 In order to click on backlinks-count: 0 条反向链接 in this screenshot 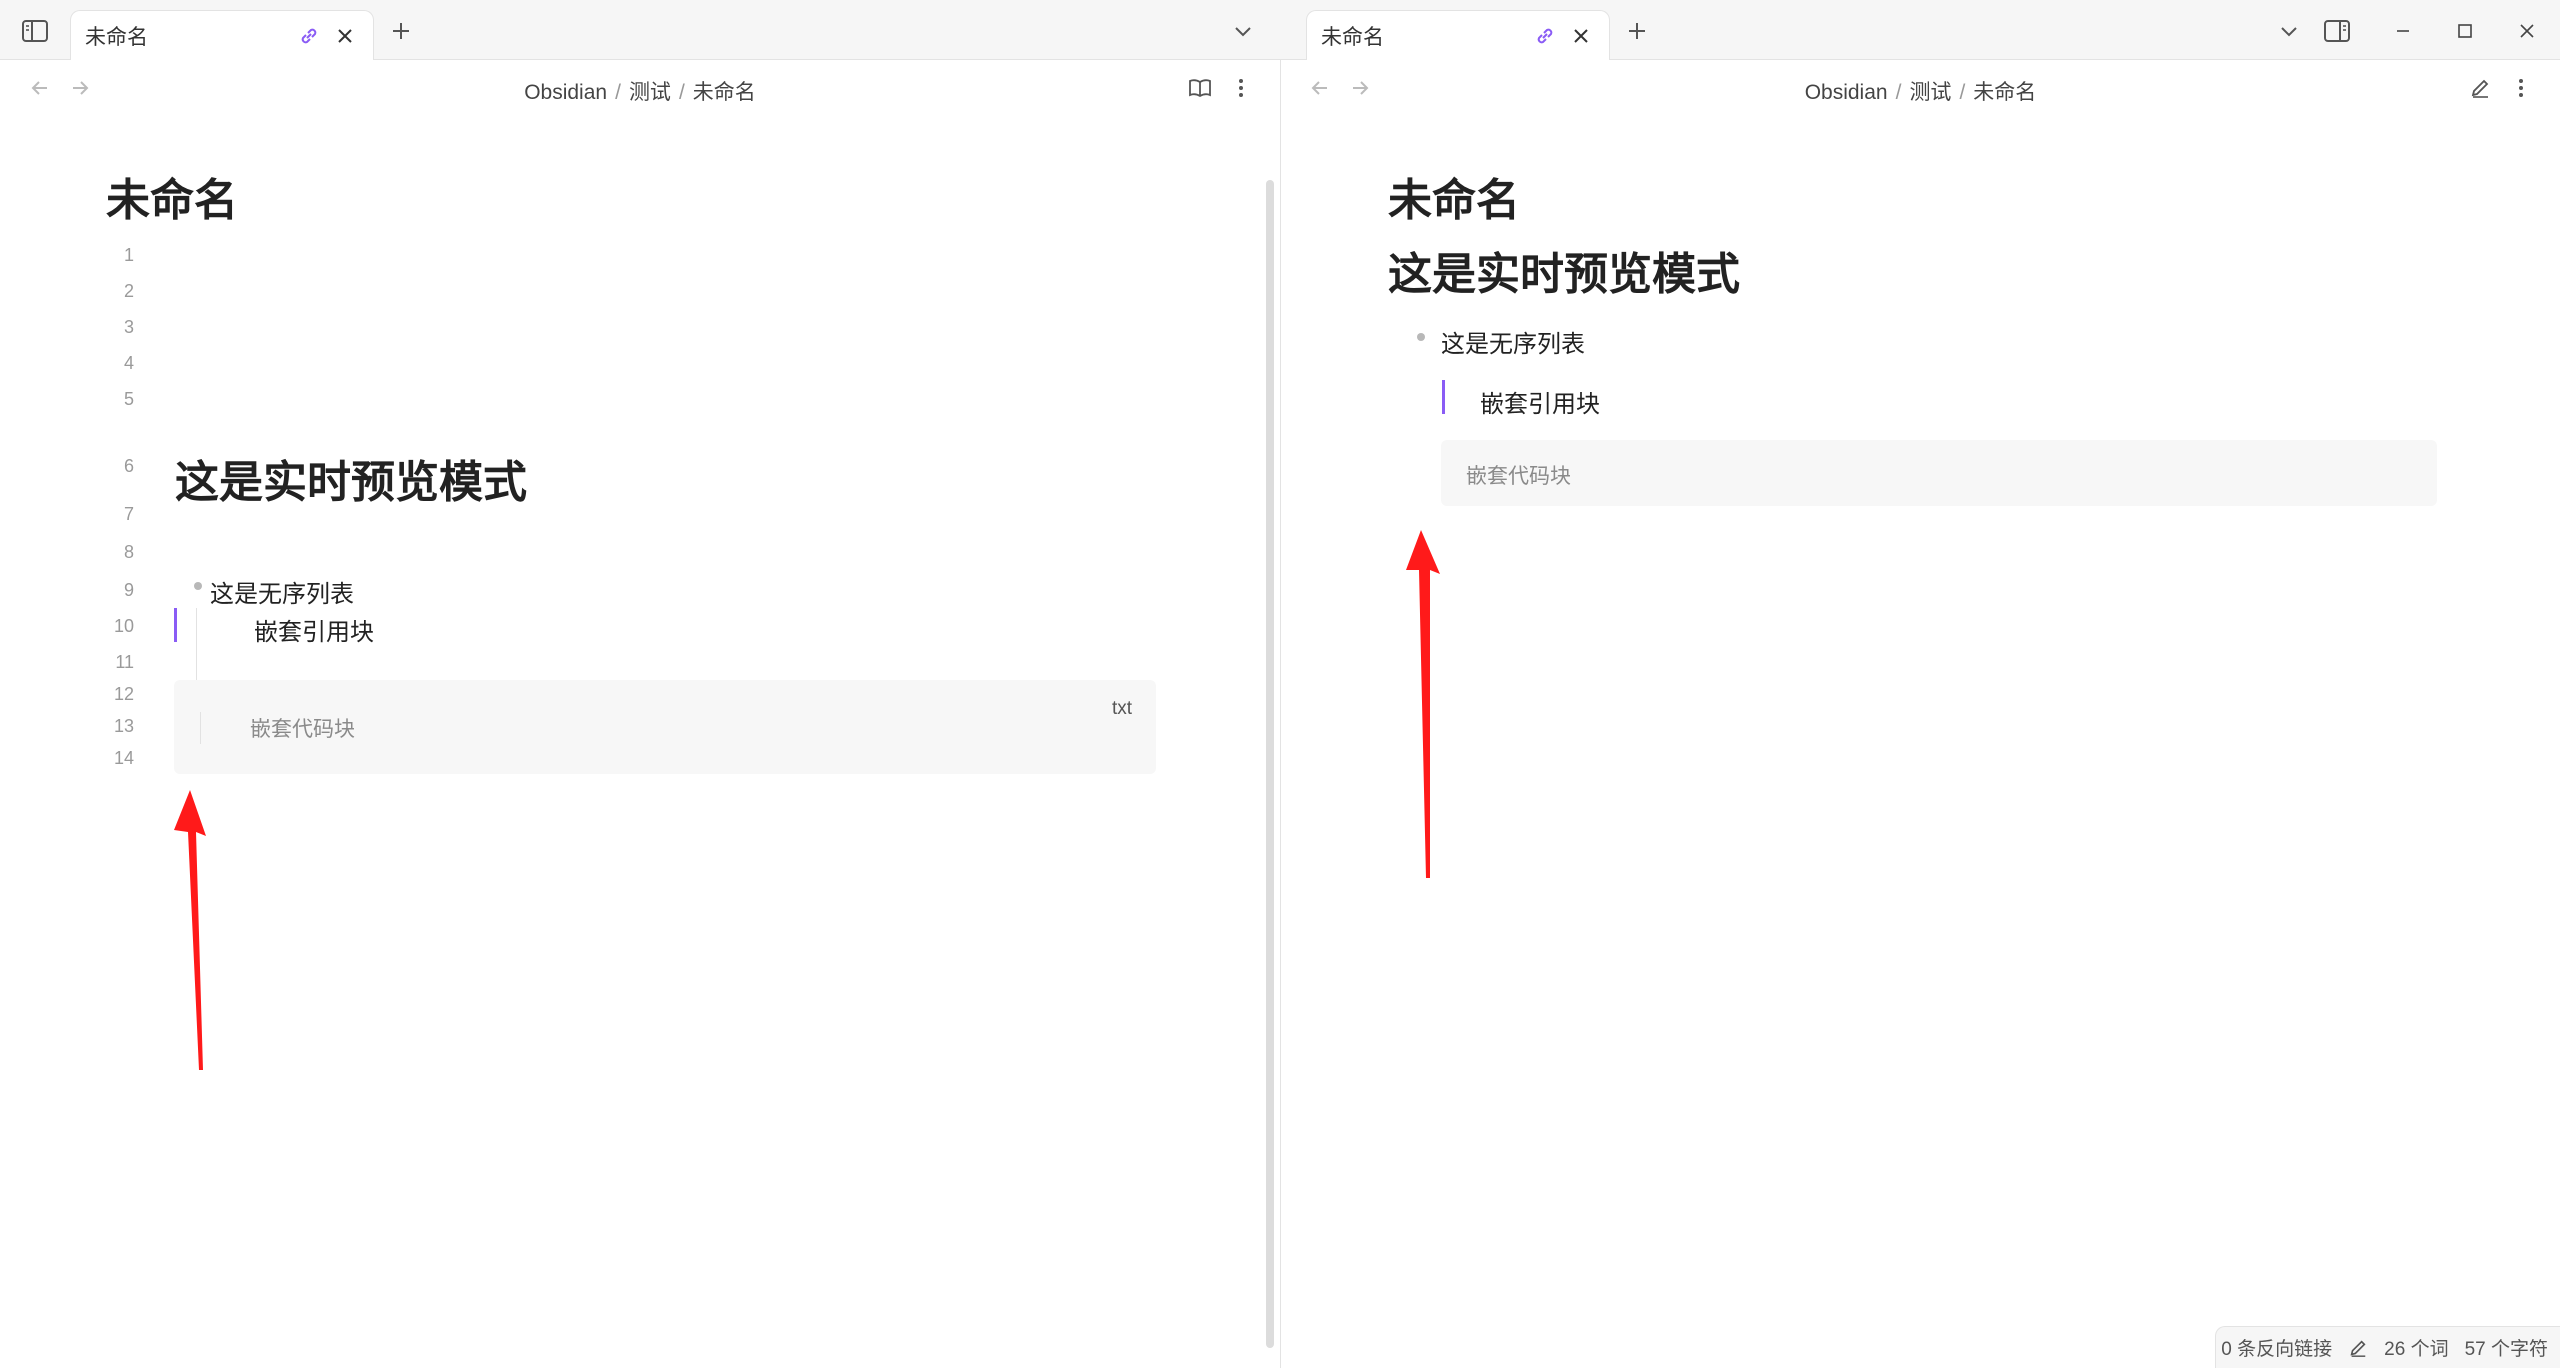, I will do `click(2276, 1347)`.